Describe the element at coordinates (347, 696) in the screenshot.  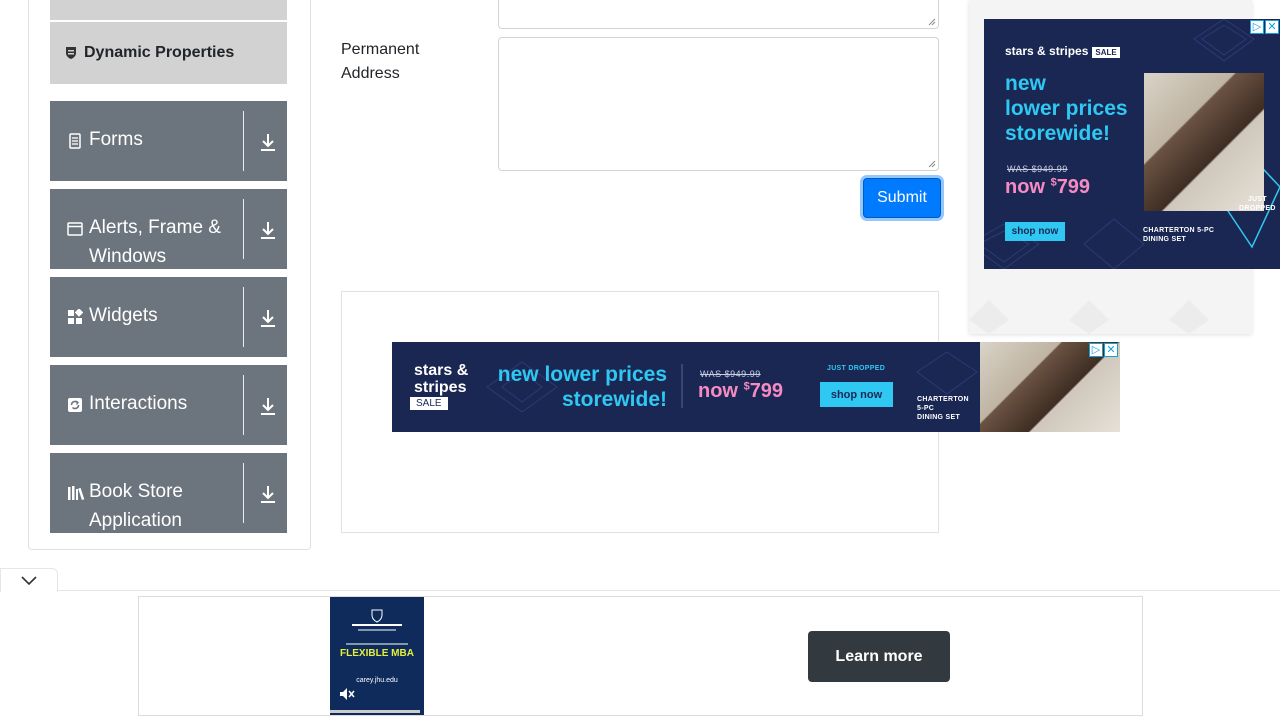
I see `mute-icon` at that location.